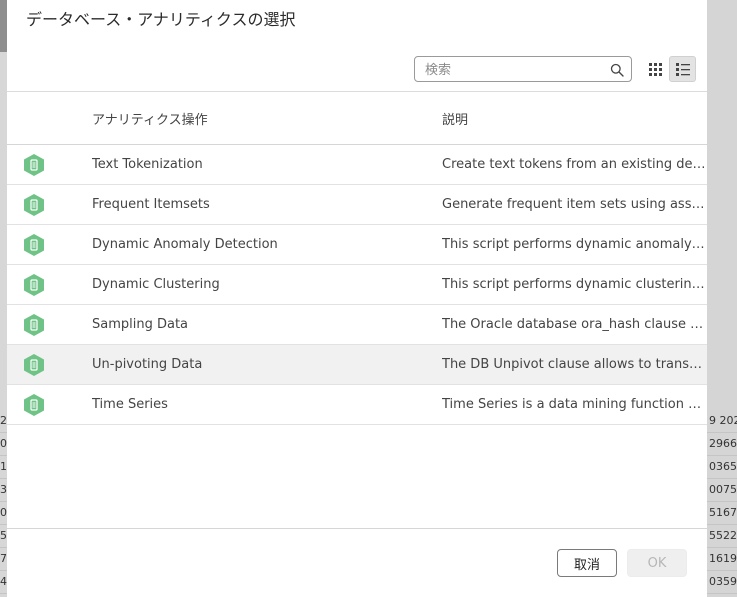 This screenshot has width=737, height=597. Describe the element at coordinates (151, 204) in the screenshot. I see `row-name: Frequent Itemsets` at that location.